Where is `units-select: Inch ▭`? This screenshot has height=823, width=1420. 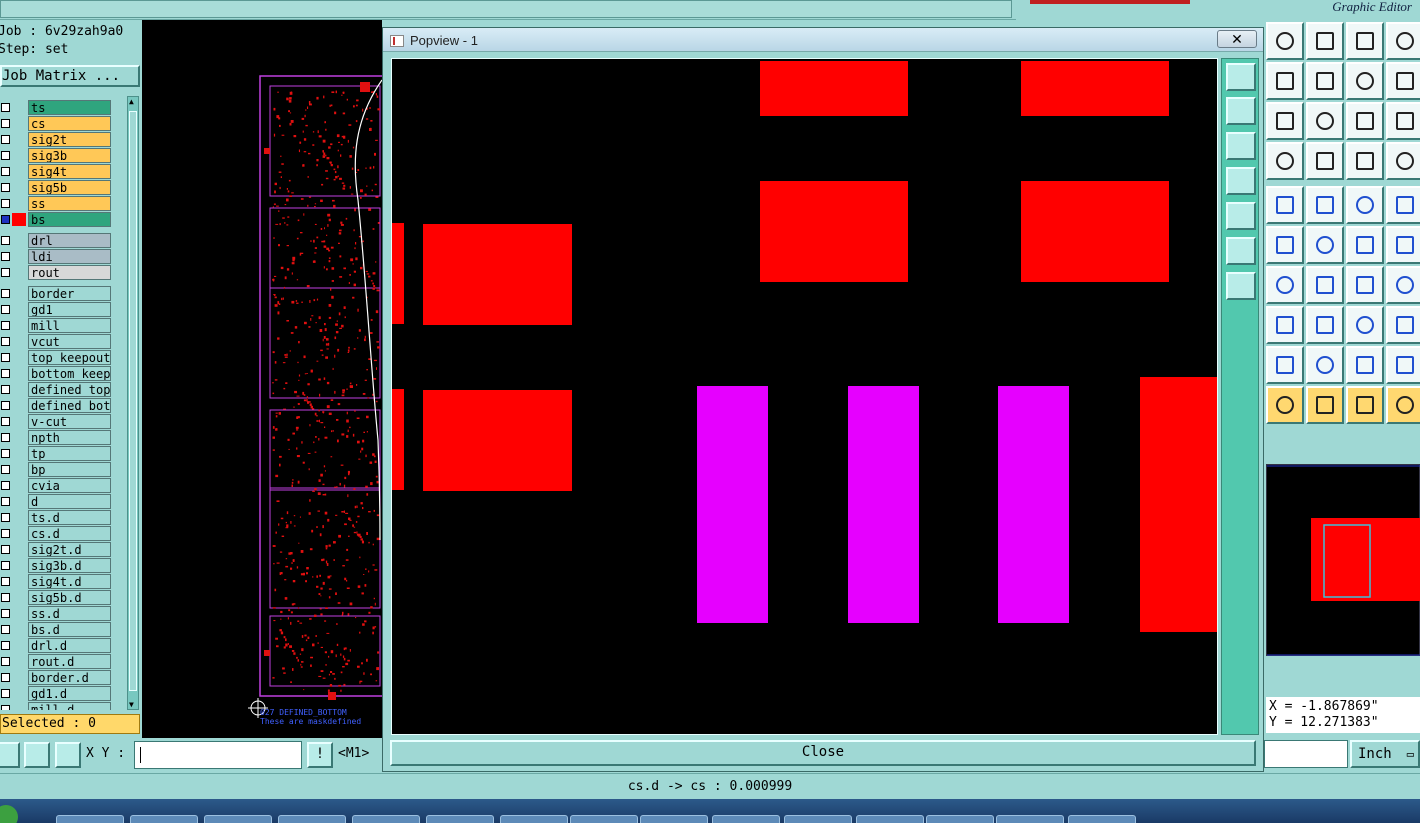
units-select: Inch ▭ is located at coordinates (1385, 754).